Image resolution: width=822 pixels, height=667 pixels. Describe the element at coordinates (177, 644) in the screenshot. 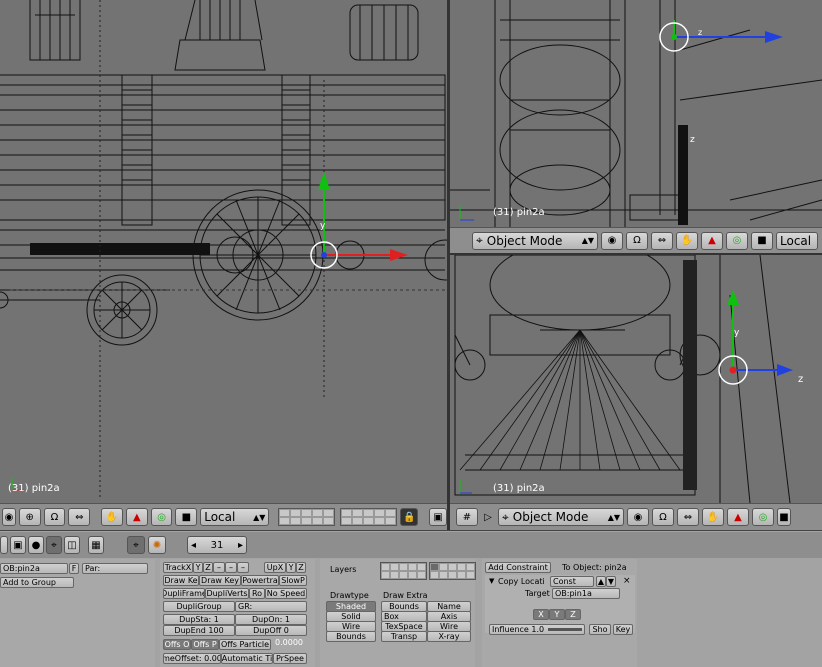

I see `offs-ob-button: Offs O` at that location.